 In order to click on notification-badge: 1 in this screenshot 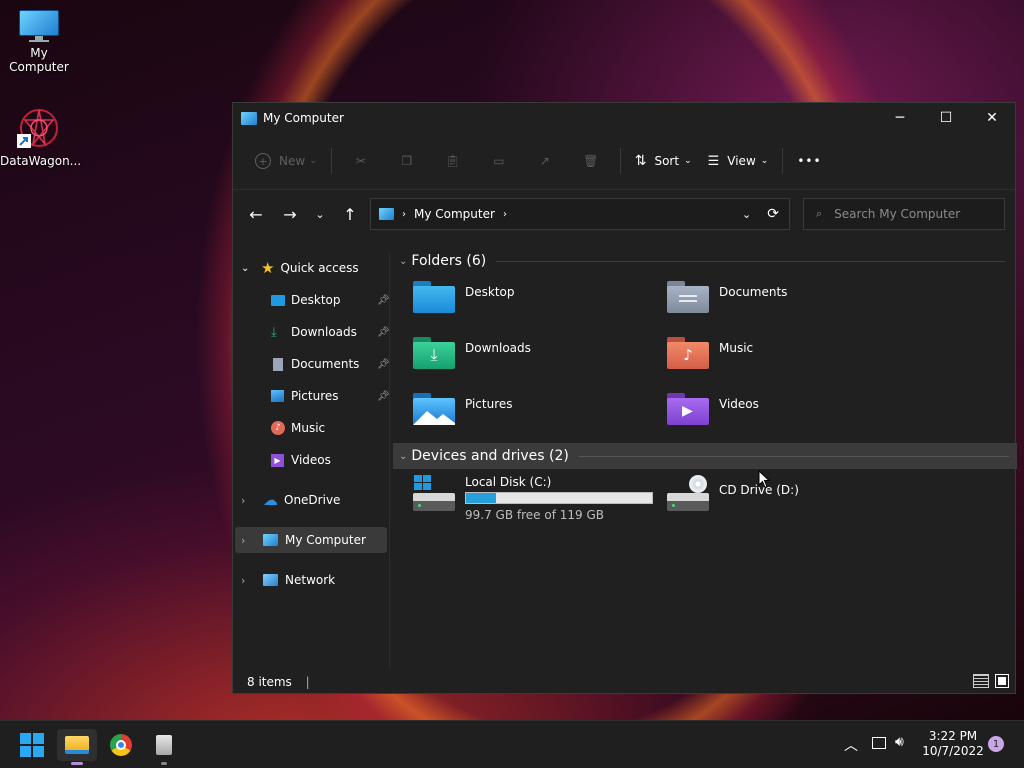, I will do `click(996, 744)`.